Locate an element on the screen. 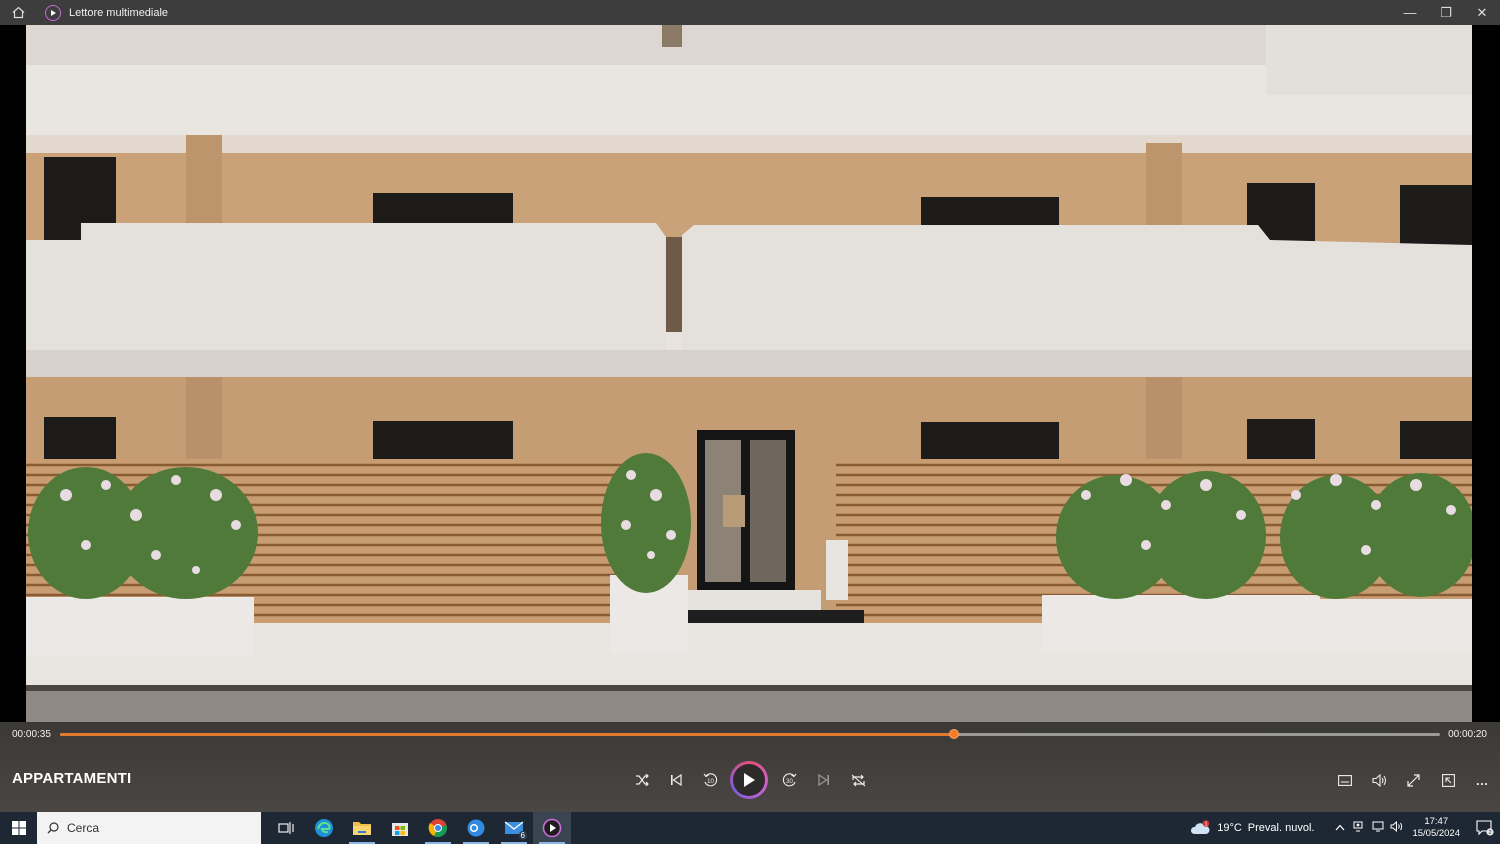 The image size is (1500, 844). clock: 17:47 15/05/2024 is located at coordinates (1436, 828).